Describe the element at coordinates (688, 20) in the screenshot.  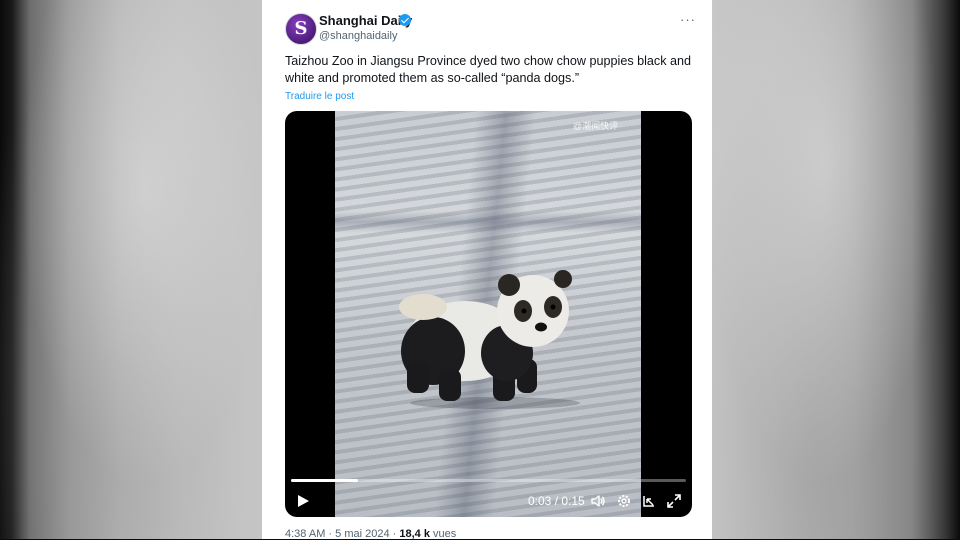
I see `more-options-icon: ···` at that location.